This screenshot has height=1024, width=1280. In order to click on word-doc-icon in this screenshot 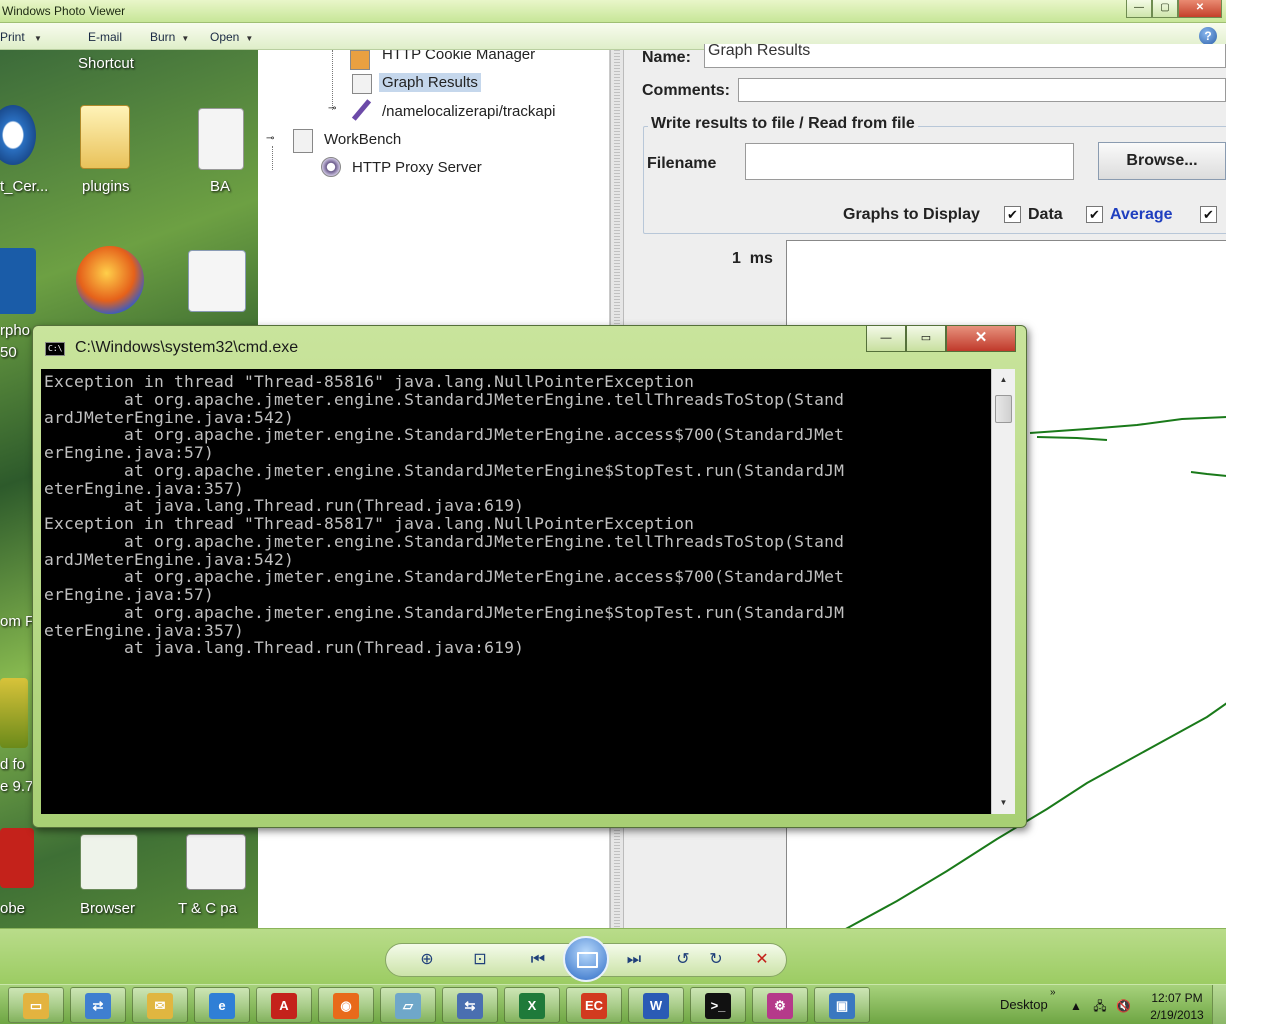, I will do `click(217, 281)`.